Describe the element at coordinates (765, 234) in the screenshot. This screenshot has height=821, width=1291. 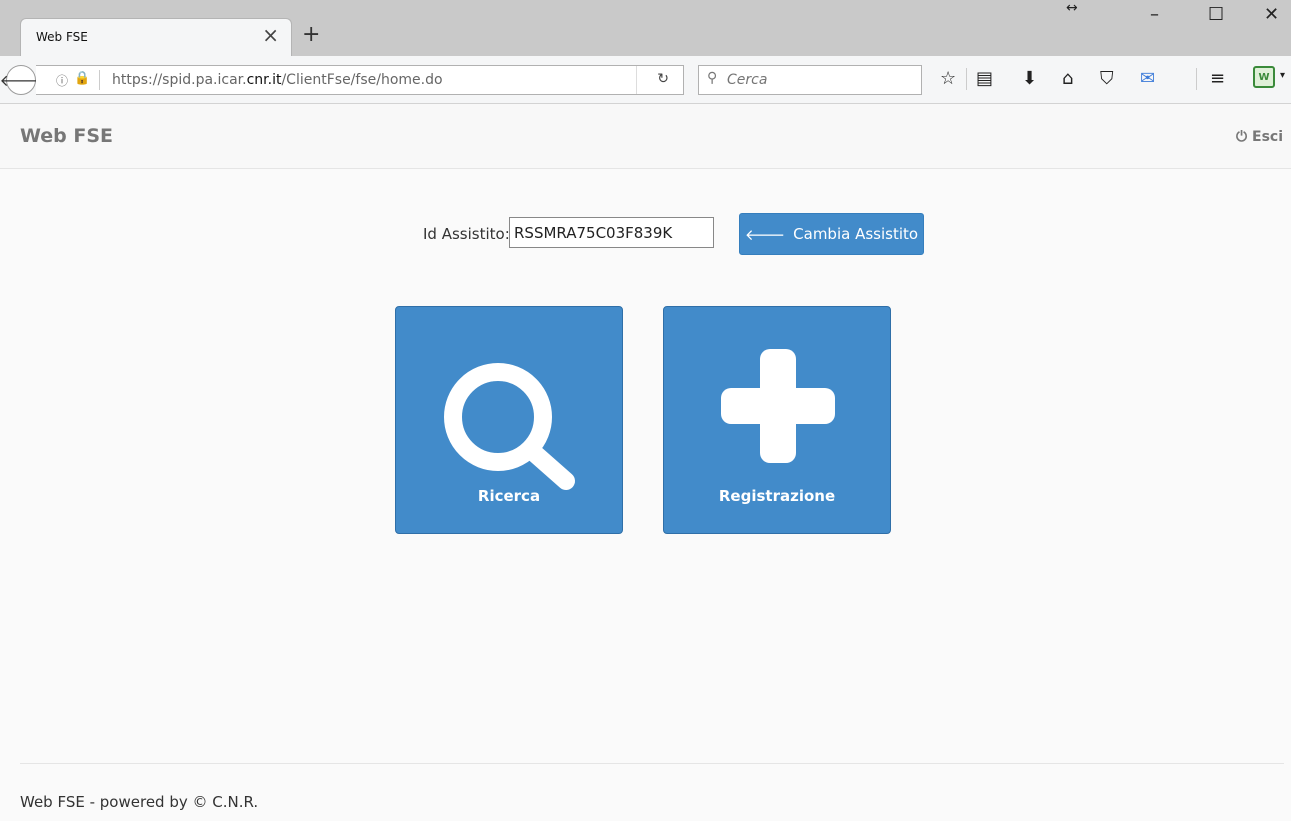
I see `arrow-left-icon: 🡐` at that location.